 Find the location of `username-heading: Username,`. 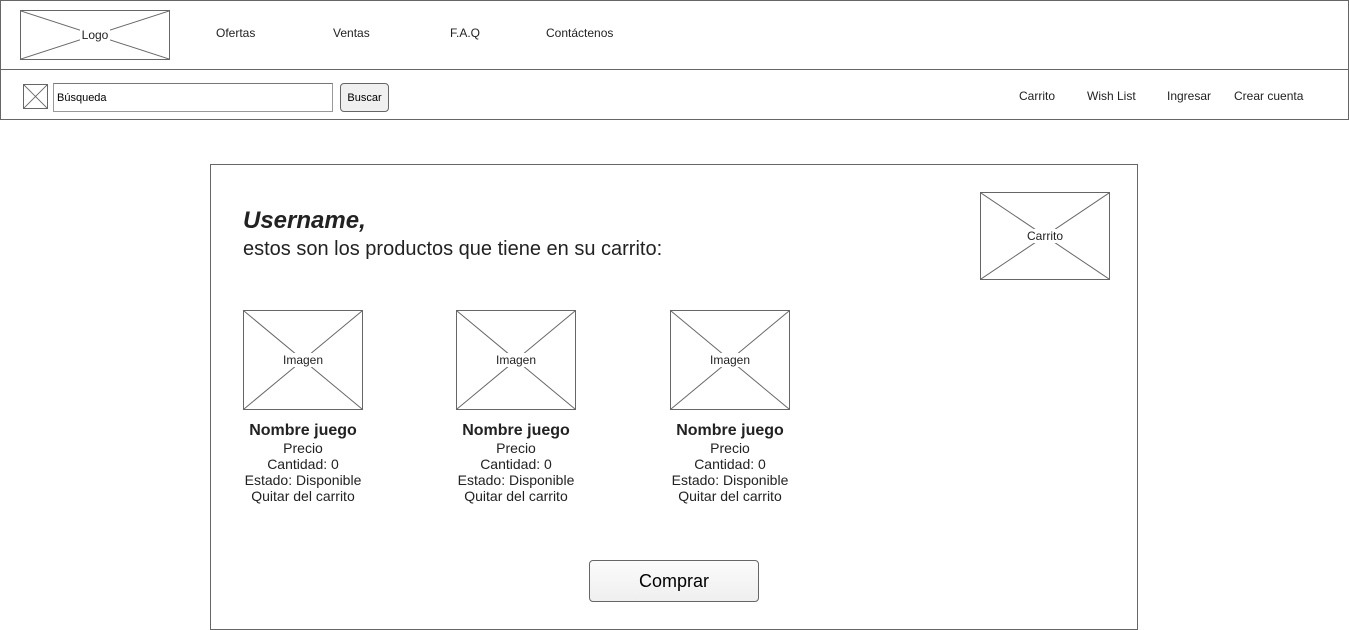

username-heading: Username, is located at coordinates (304, 220).